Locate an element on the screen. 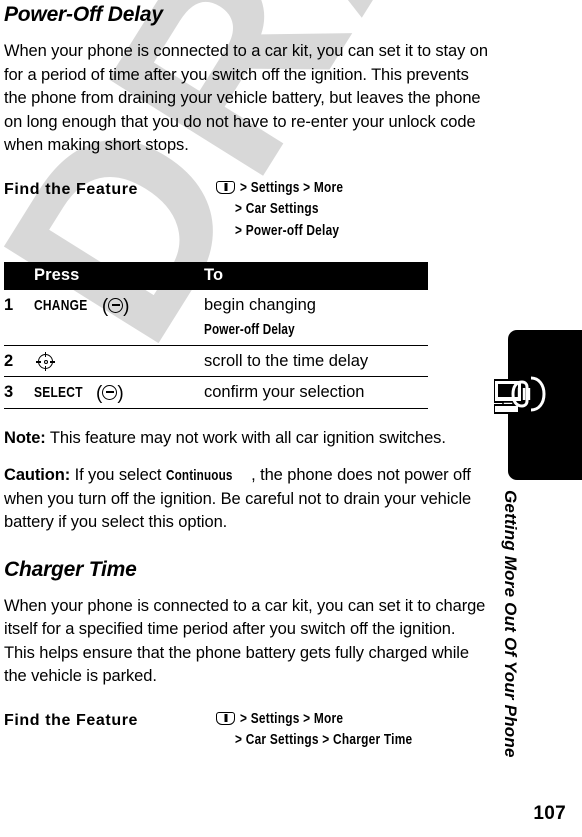  step-description-text: begin changing is located at coordinates (260, 305).